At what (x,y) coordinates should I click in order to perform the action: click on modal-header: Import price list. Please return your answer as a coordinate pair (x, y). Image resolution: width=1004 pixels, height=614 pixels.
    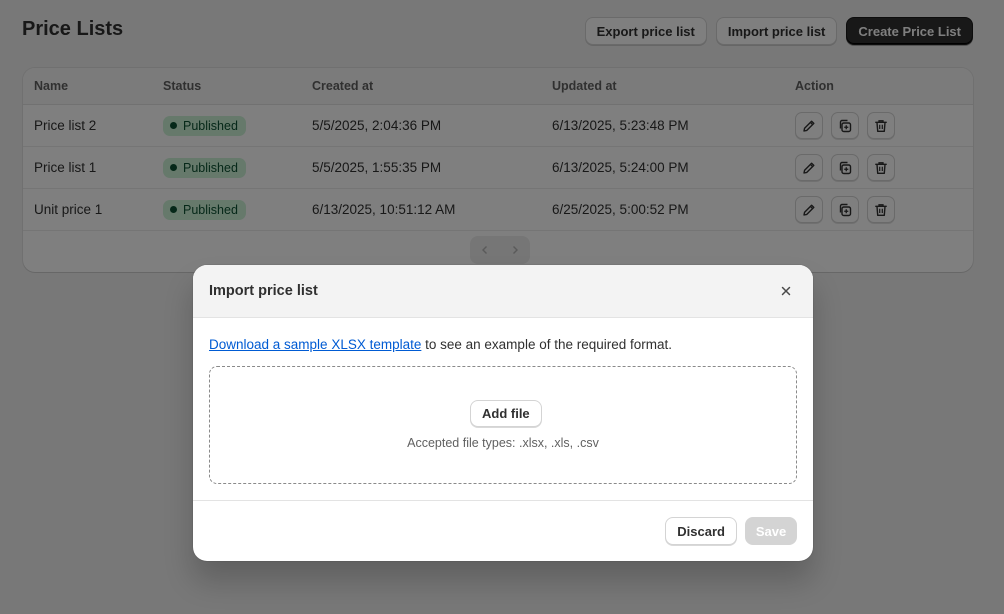
    Looking at the image, I should click on (503, 291).